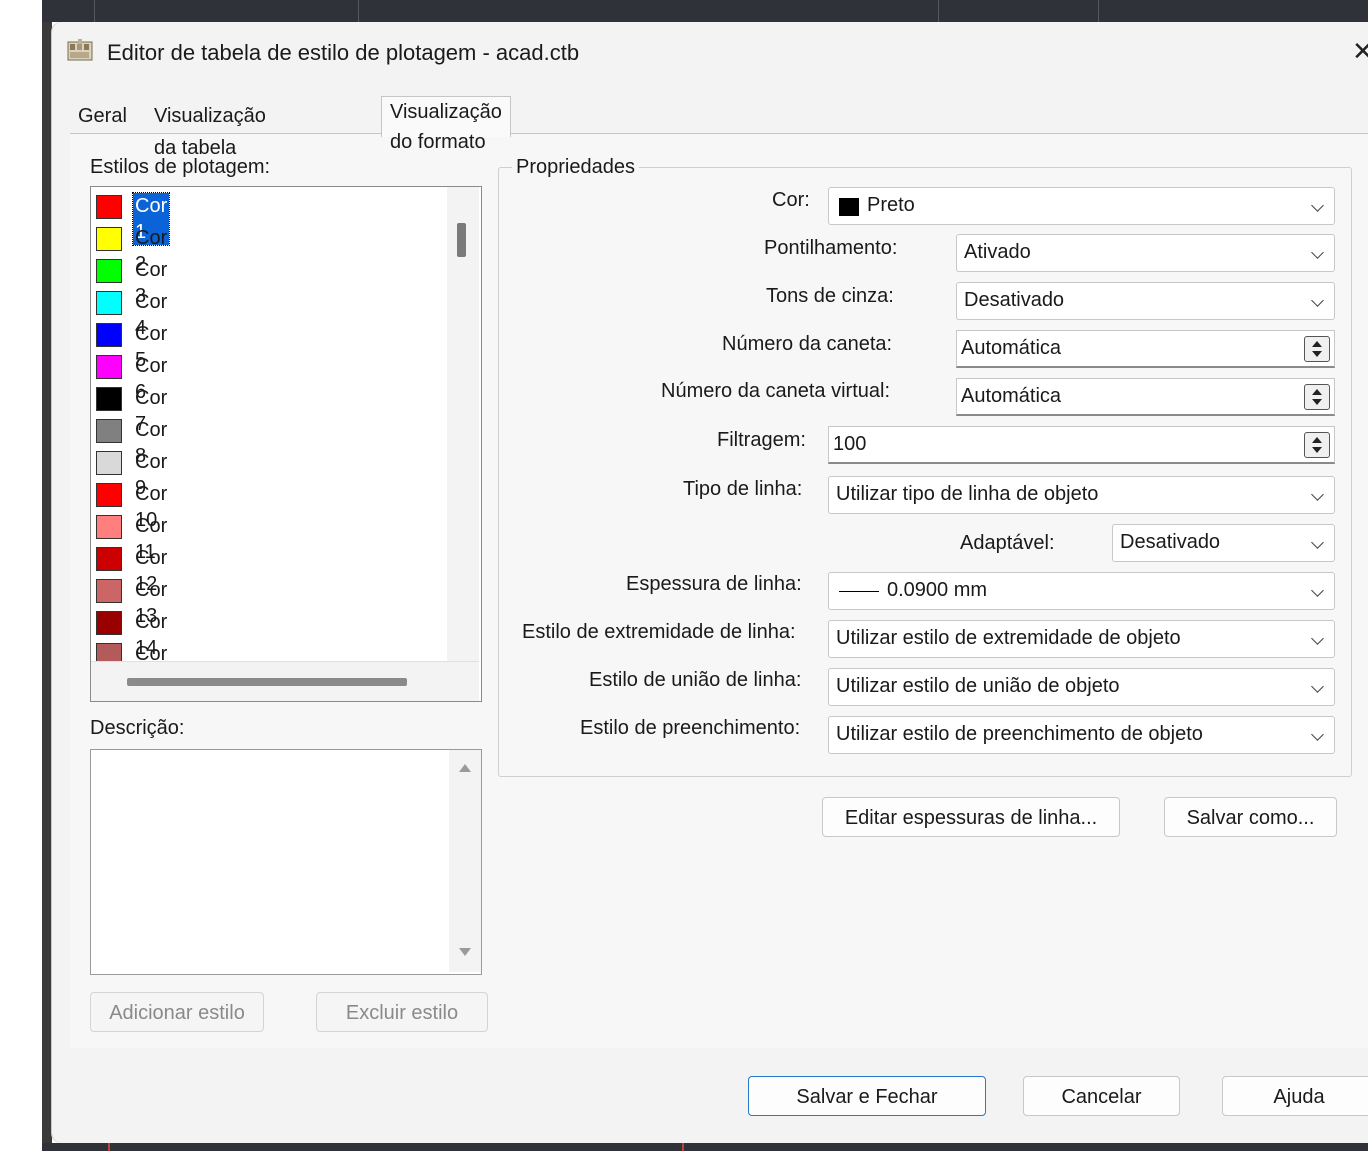 This screenshot has height=1151, width=1368. I want to click on fill-style-label: Estilo de preenchimento:, so click(690, 728).